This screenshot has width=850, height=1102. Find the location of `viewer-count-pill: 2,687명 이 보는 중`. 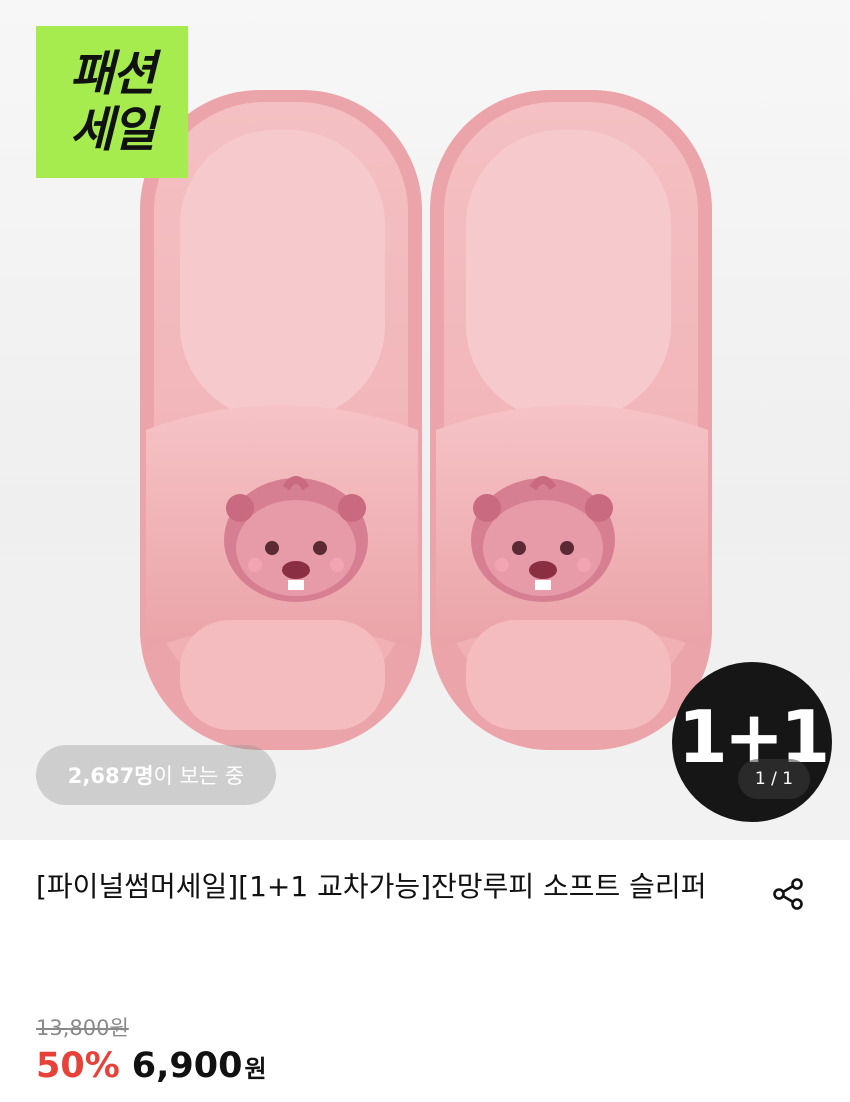

viewer-count-pill: 2,687명 이 보는 중 is located at coordinates (156, 775).